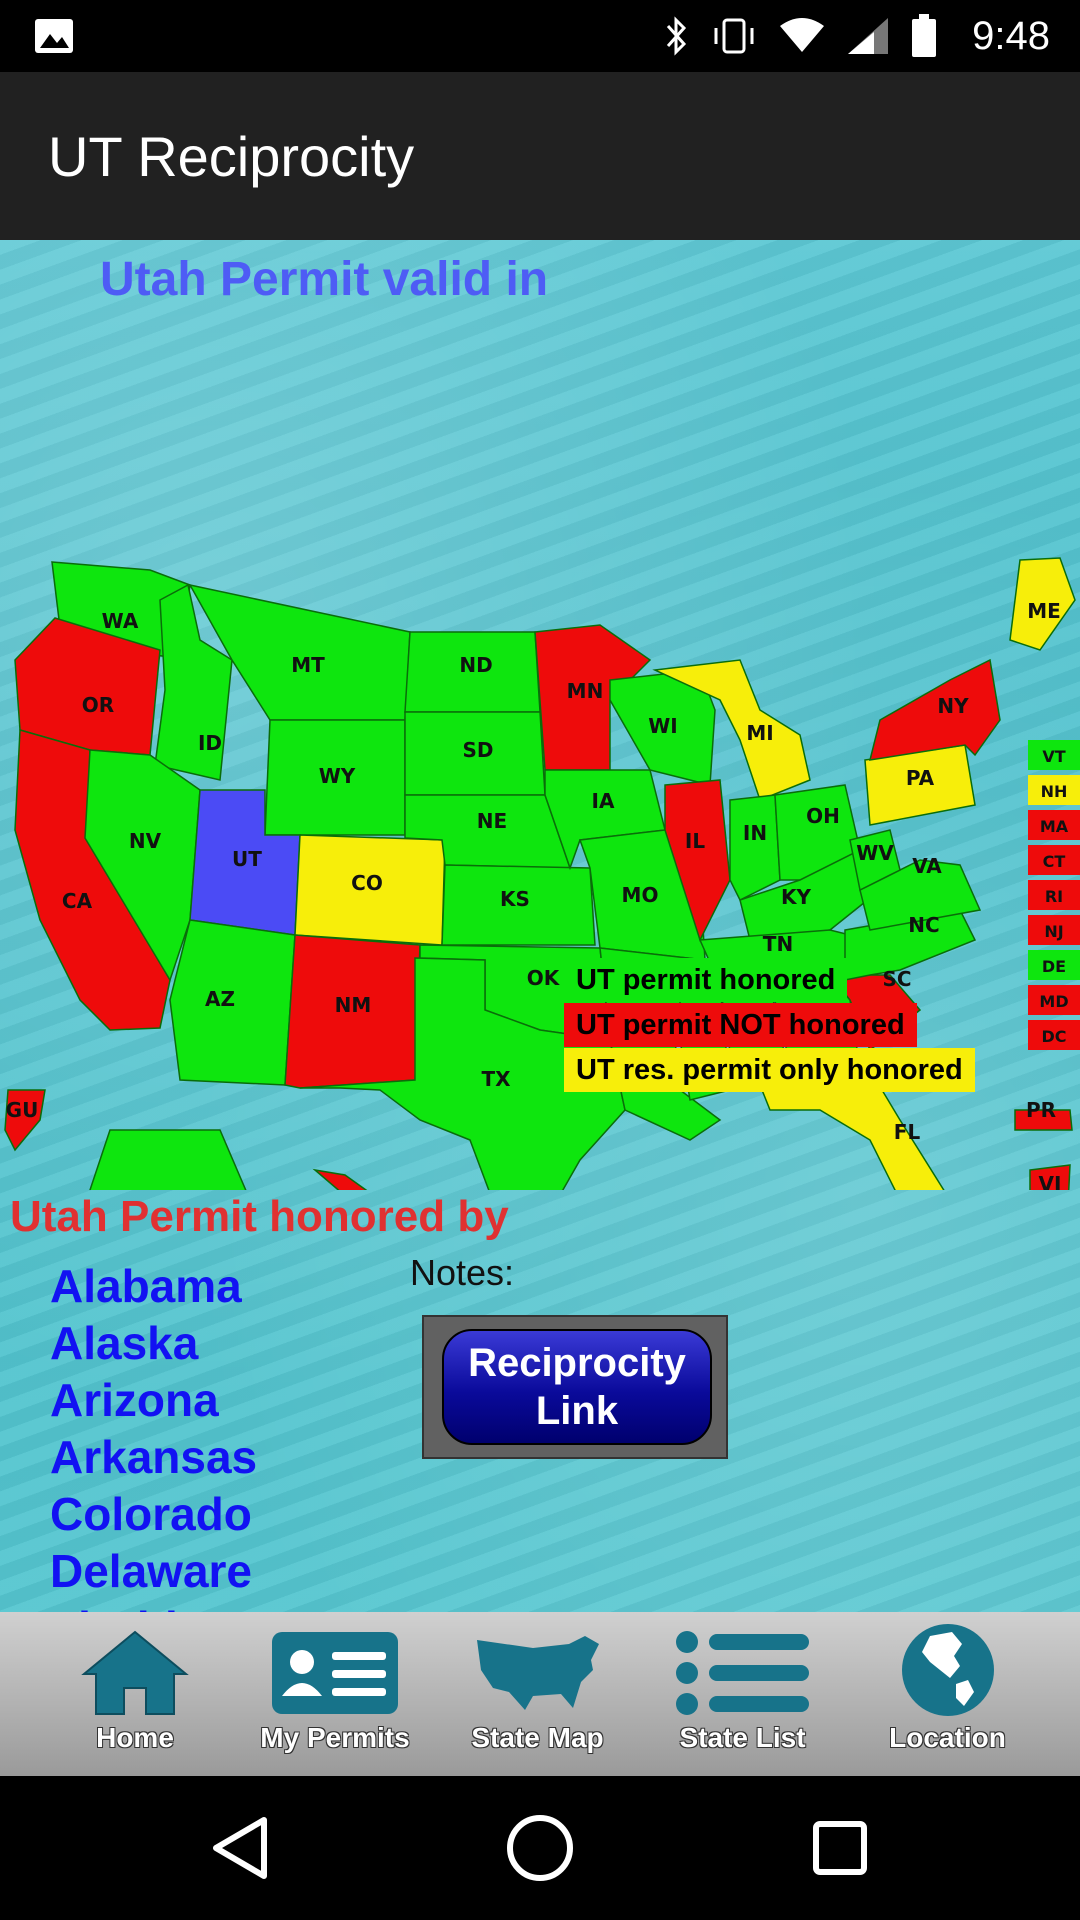  Describe the element at coordinates (577, 1411) in the screenshot. I see `reciprocity-link-line2: Link` at that location.